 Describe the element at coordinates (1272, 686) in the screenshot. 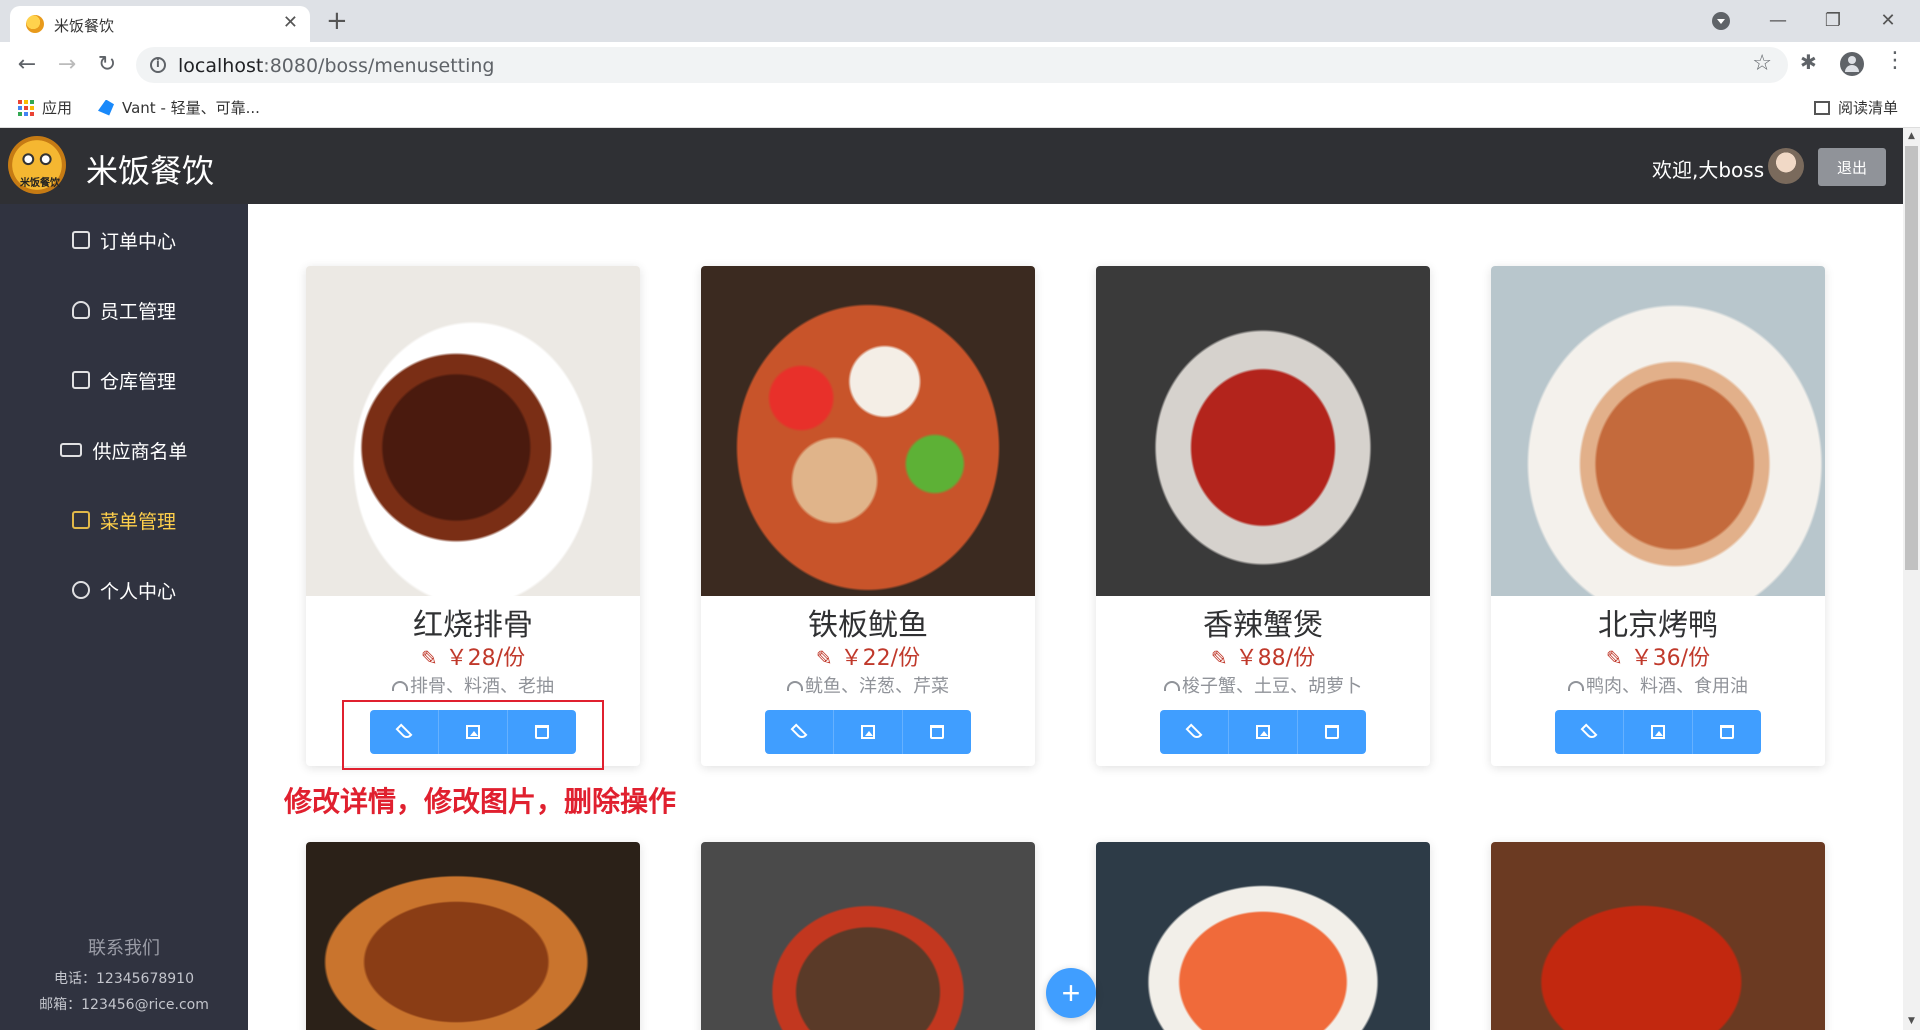

I see `ingredients-value: 梭子蟹、土豆、胡萝卜` at that location.